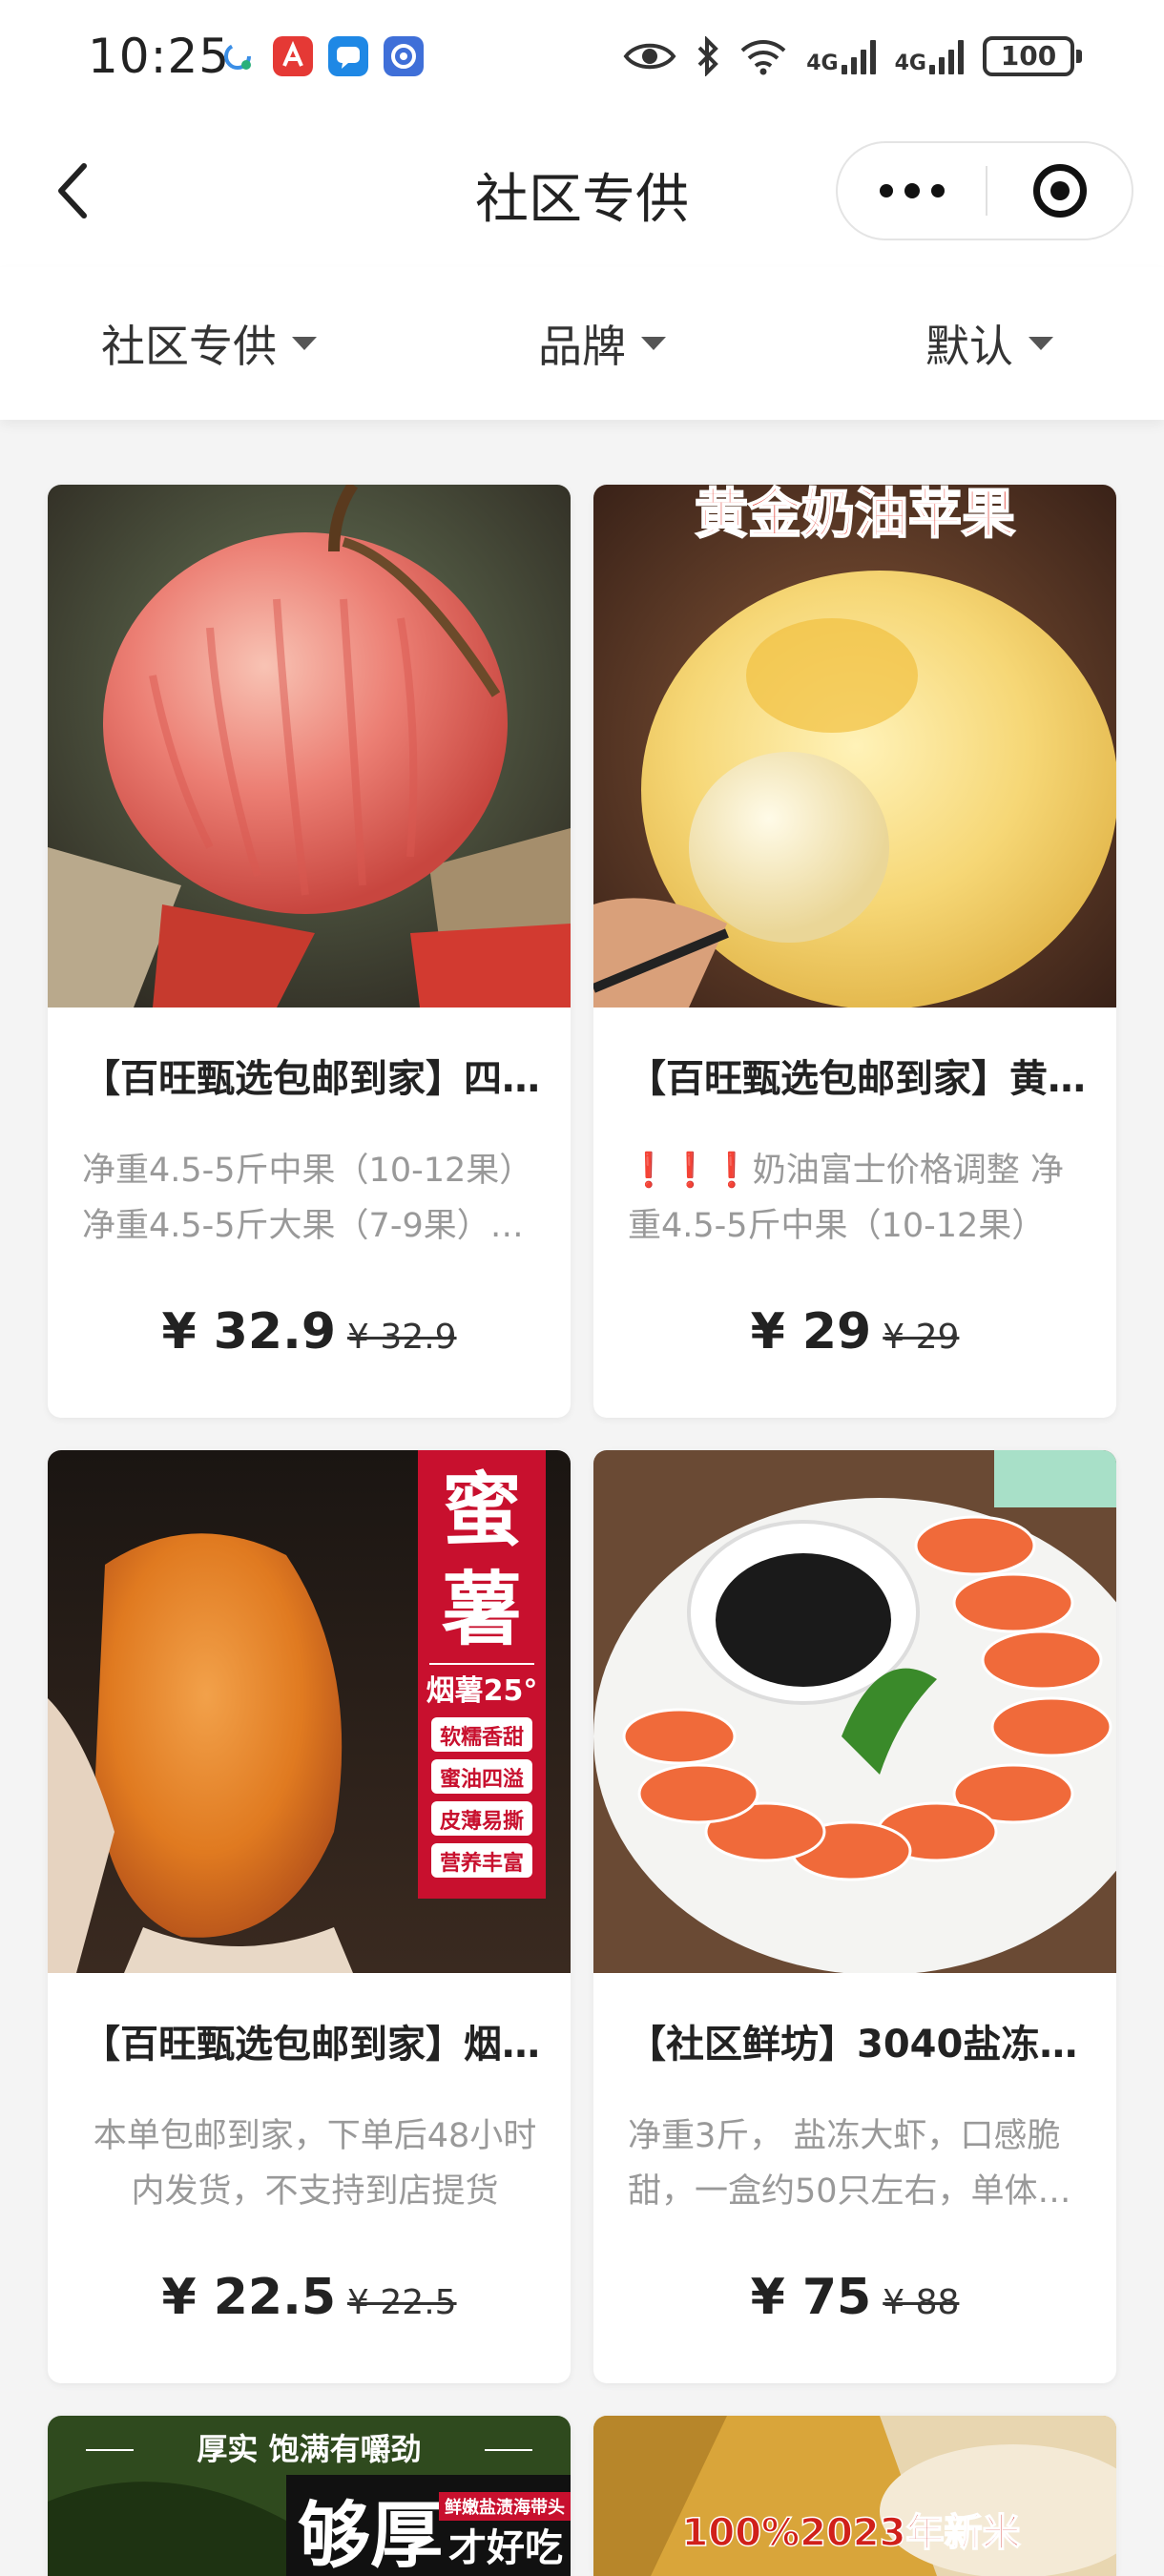 This screenshot has width=1164, height=2576. Describe the element at coordinates (348, 56) in the screenshot. I see `message-app-icon` at that location.